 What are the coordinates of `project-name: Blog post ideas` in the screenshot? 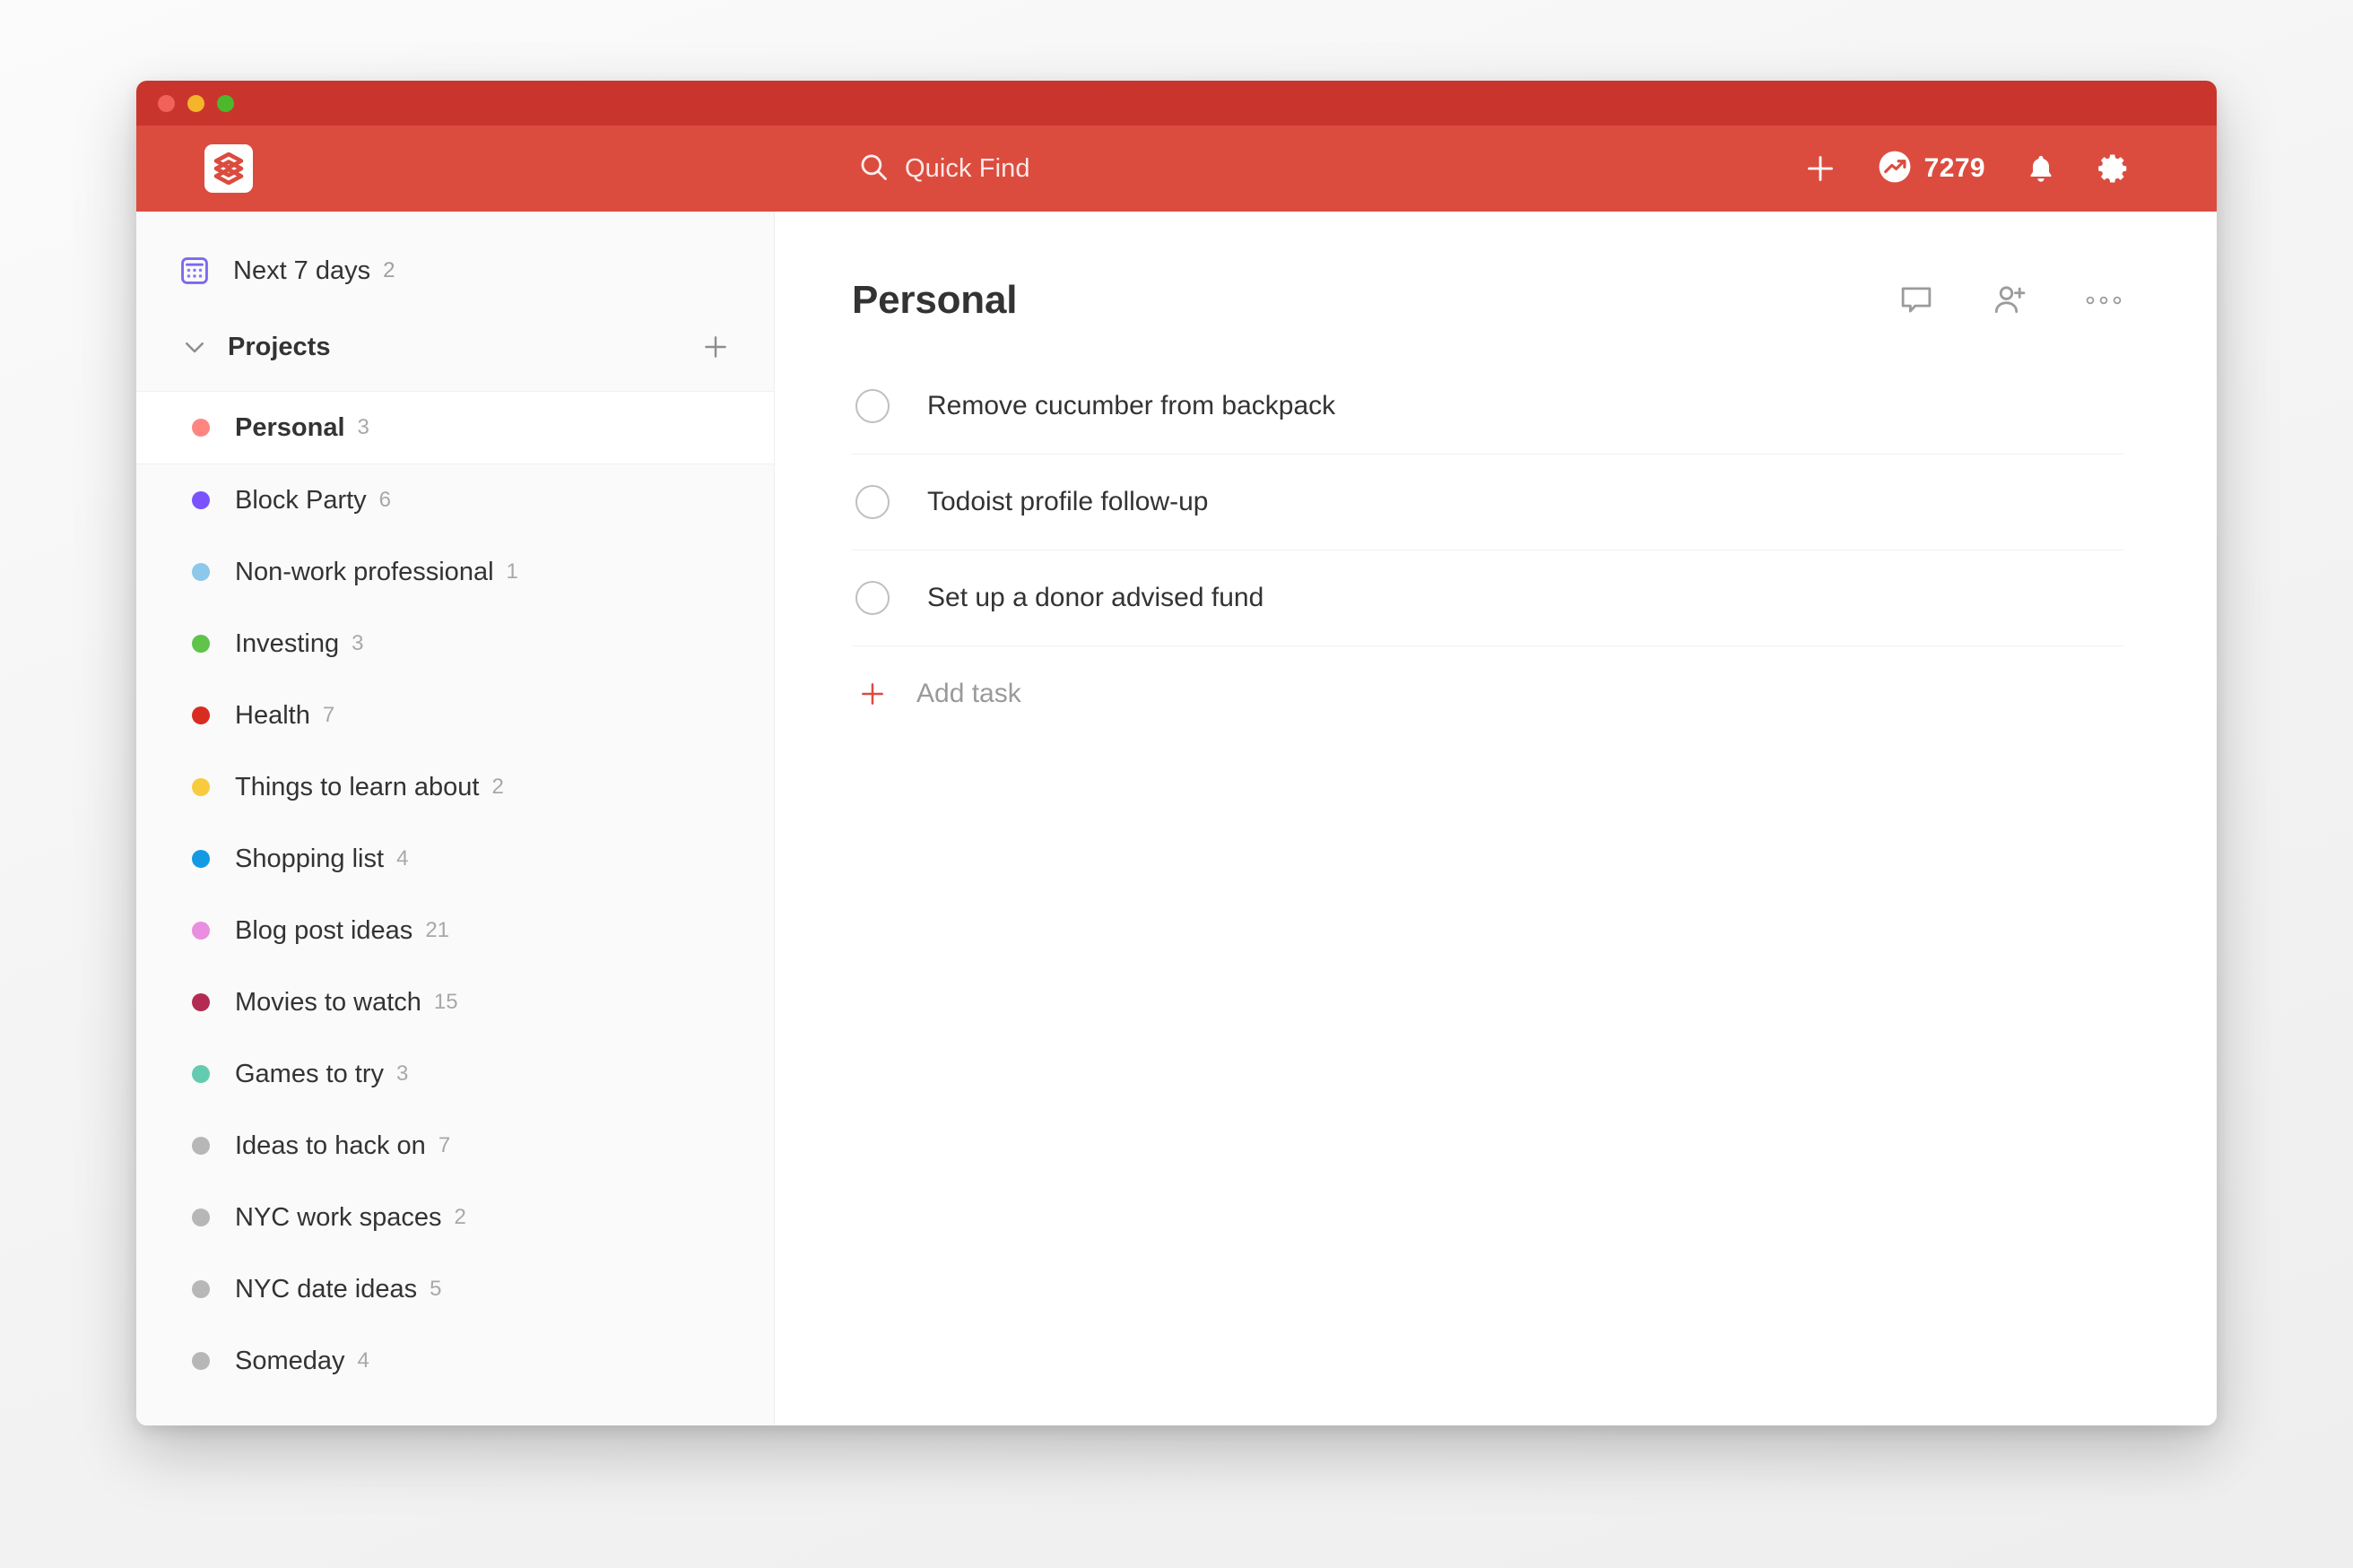 It's located at (324, 930).